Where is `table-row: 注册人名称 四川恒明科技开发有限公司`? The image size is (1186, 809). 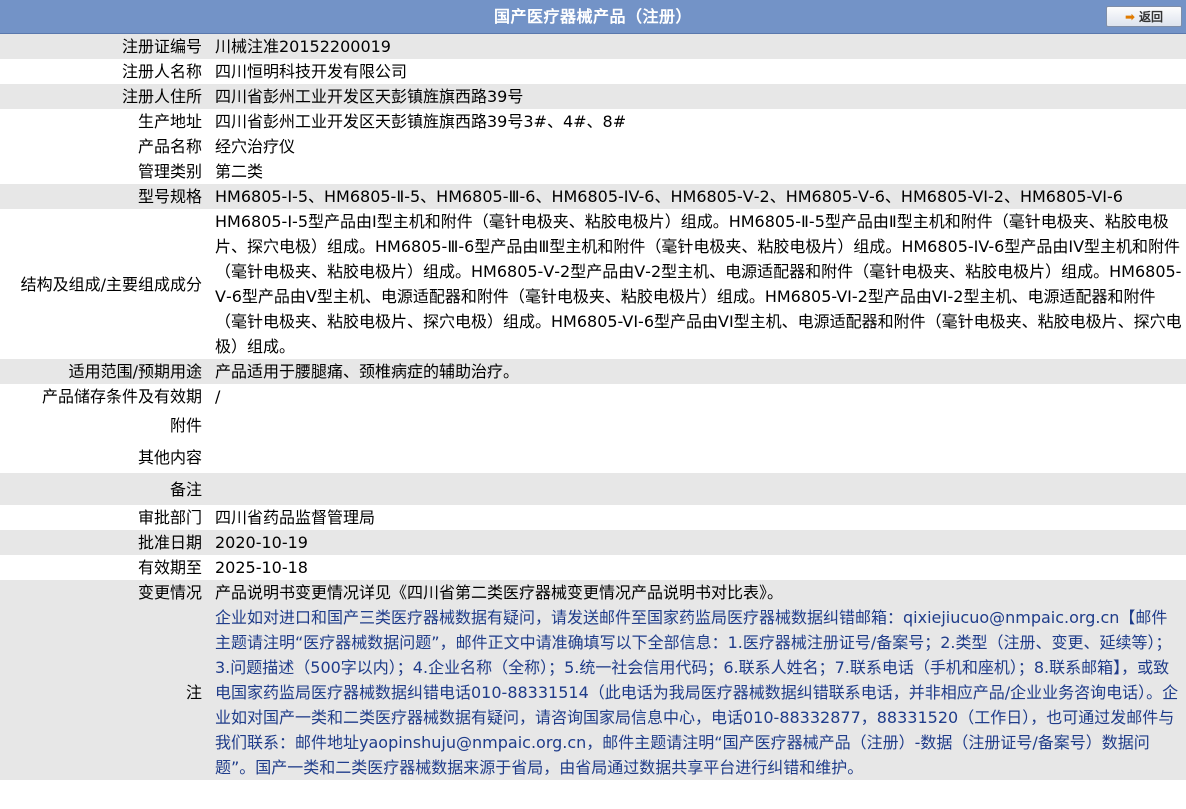 table-row: 注册人名称 四川恒明科技开发有限公司 is located at coordinates (593, 71).